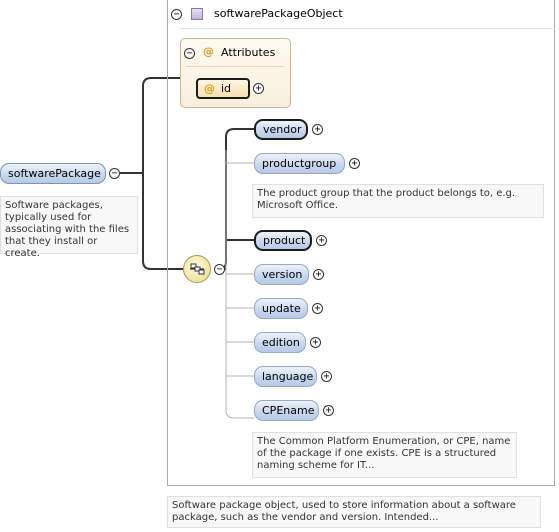 This screenshot has width=559, height=532. What do you see at coordinates (51, 247) in the screenshot?
I see `root-annotation-line: that they install or create.` at bounding box center [51, 247].